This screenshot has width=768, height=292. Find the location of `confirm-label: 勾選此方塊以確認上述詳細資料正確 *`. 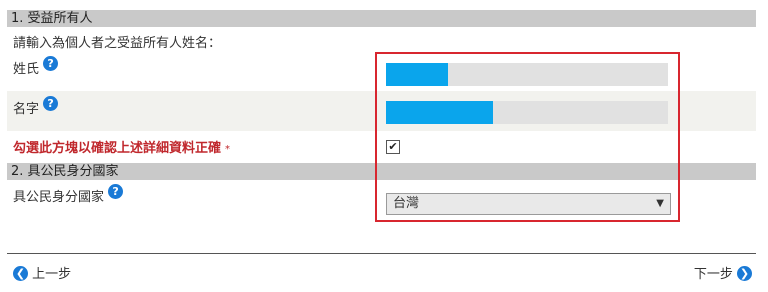

confirm-label: 勾選此方塊以確認上述詳細資料正確 * is located at coordinates (121, 146).